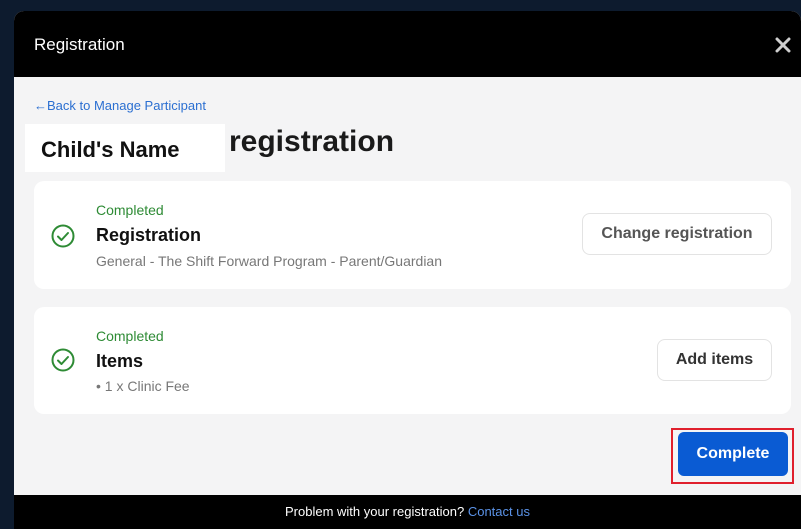  What do you see at coordinates (79, 44) in the screenshot?
I see `modal-title: Registration` at bounding box center [79, 44].